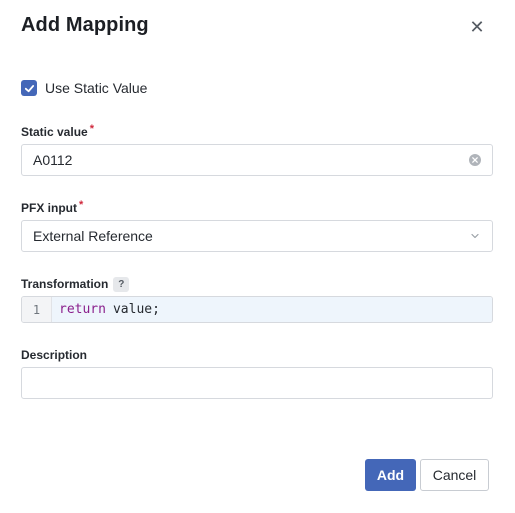 This screenshot has width=515, height=513. What do you see at coordinates (475, 160) in the screenshot?
I see `clear-icon` at bounding box center [475, 160].